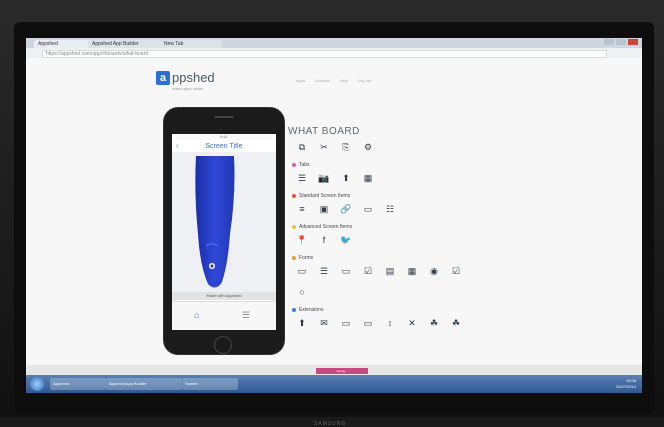 The height and width of the screenshot is (427, 664). I want to click on drawing-image, so click(215, 222).